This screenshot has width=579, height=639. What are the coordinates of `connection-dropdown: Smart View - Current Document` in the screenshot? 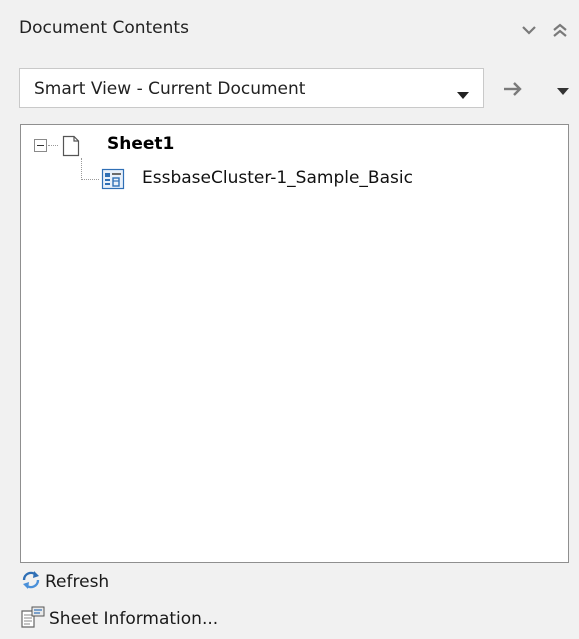 It's located at (251, 88).